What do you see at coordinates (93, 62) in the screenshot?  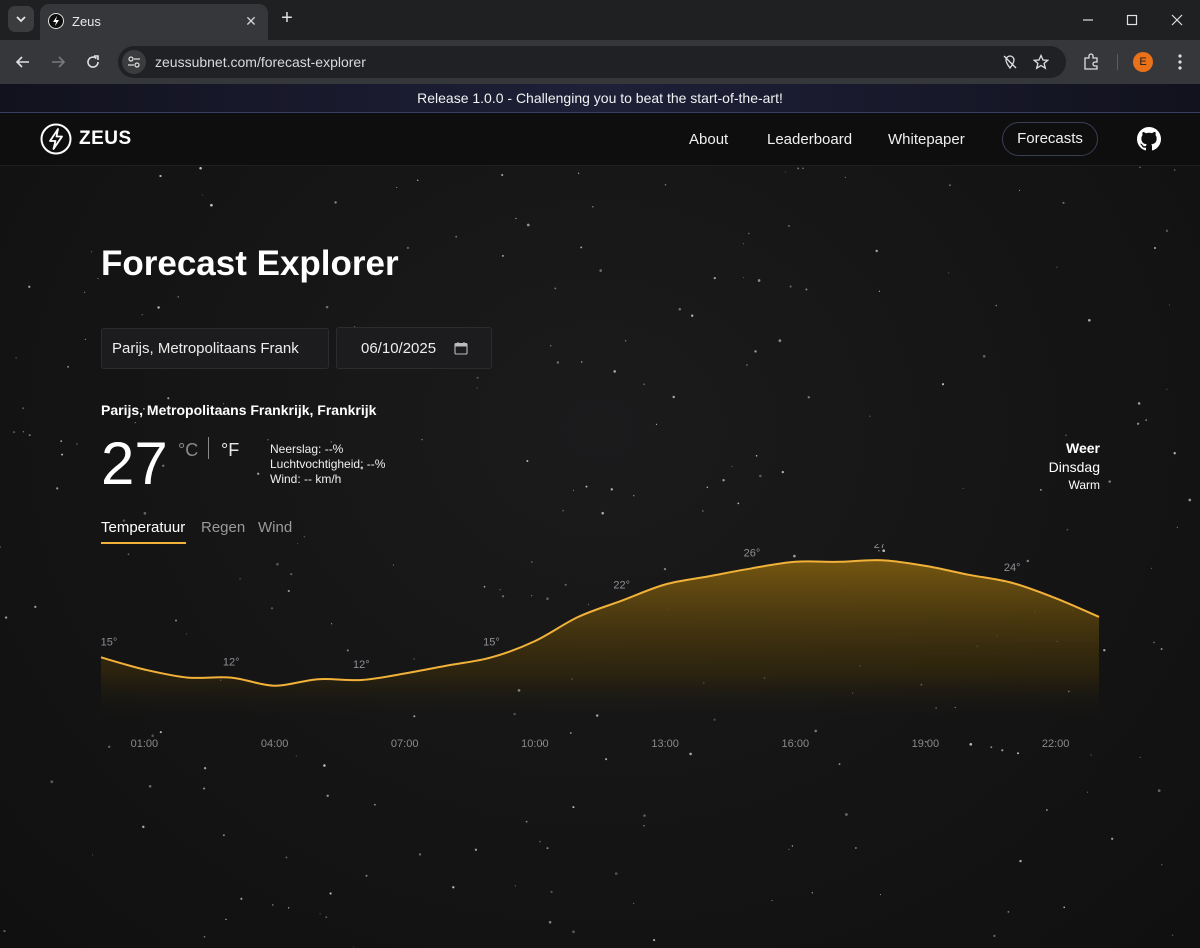 I see `reload-icon` at bounding box center [93, 62].